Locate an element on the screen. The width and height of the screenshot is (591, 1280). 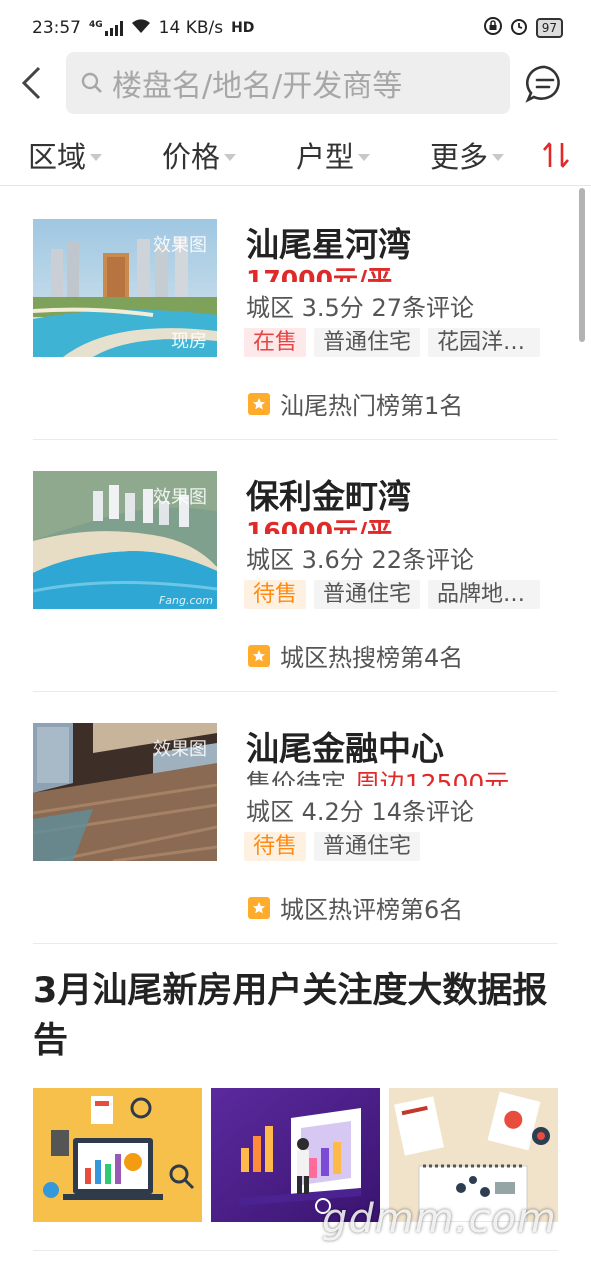
search-input: 楼盘名/地名/开发商等 is located at coordinates (288, 83).